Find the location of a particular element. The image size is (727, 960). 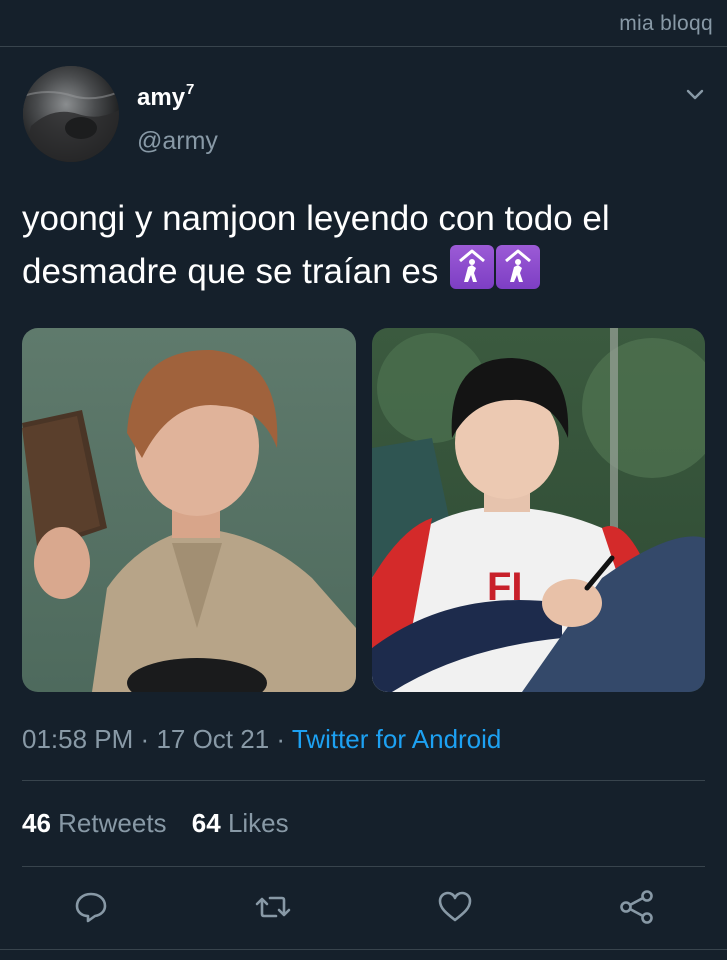

share-icon is located at coordinates (637, 907).